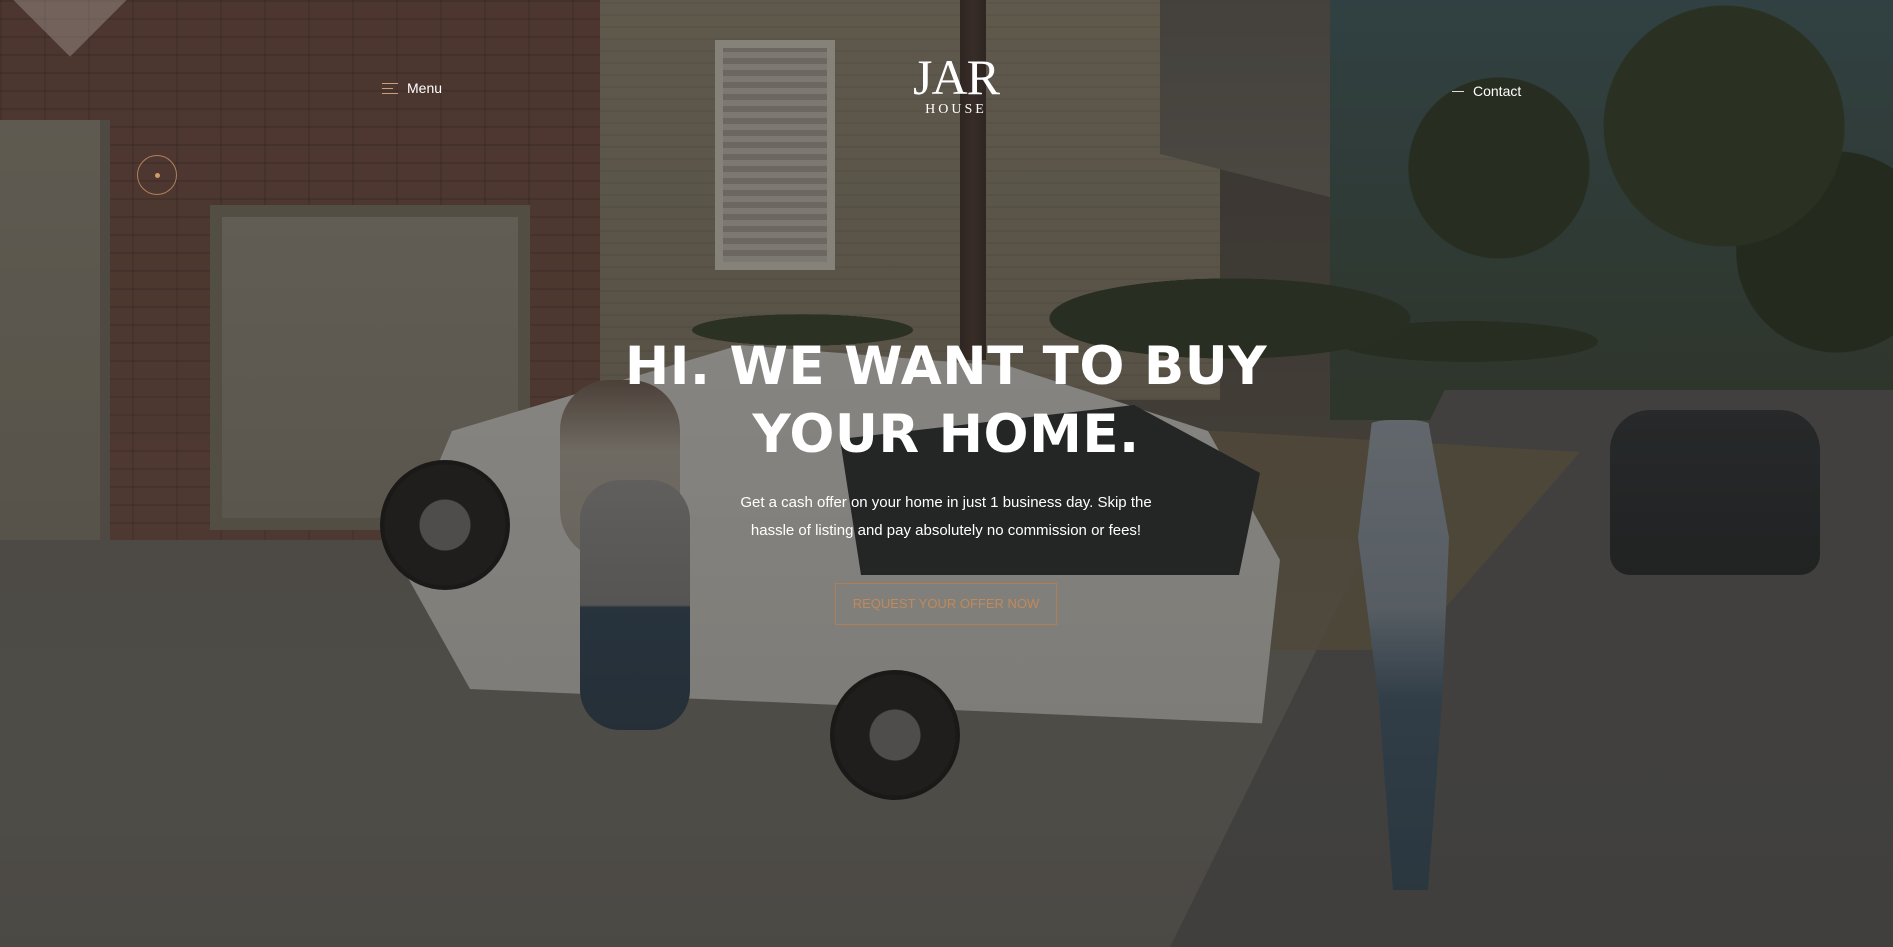 This screenshot has width=1893, height=947. I want to click on hero-title-line-2: YOUR HOME., so click(946, 434).